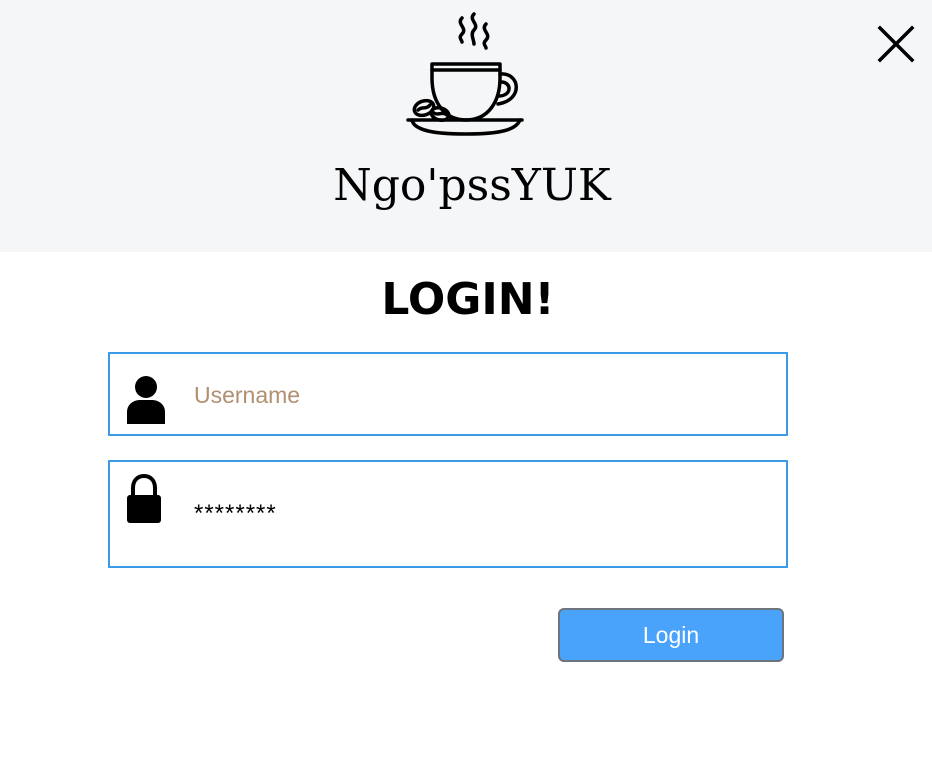 This screenshot has width=932, height=779. What do you see at coordinates (144, 501) in the screenshot?
I see `lock-icon` at bounding box center [144, 501].